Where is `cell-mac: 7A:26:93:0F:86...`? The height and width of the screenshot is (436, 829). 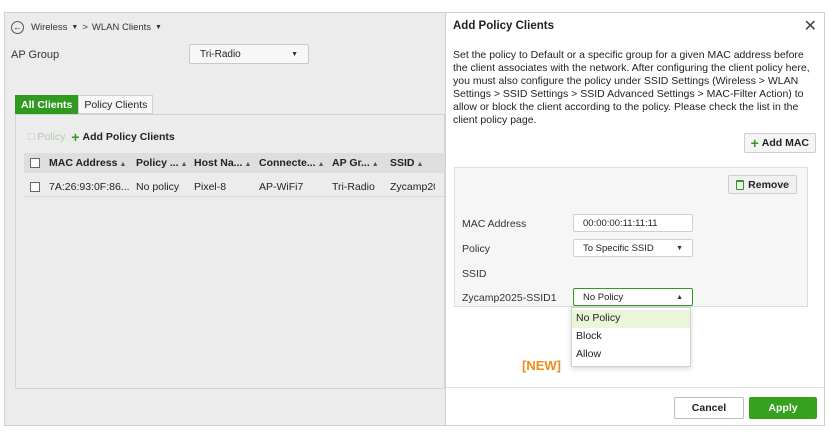 cell-mac: 7A:26:93:0F:86... is located at coordinates (89, 186).